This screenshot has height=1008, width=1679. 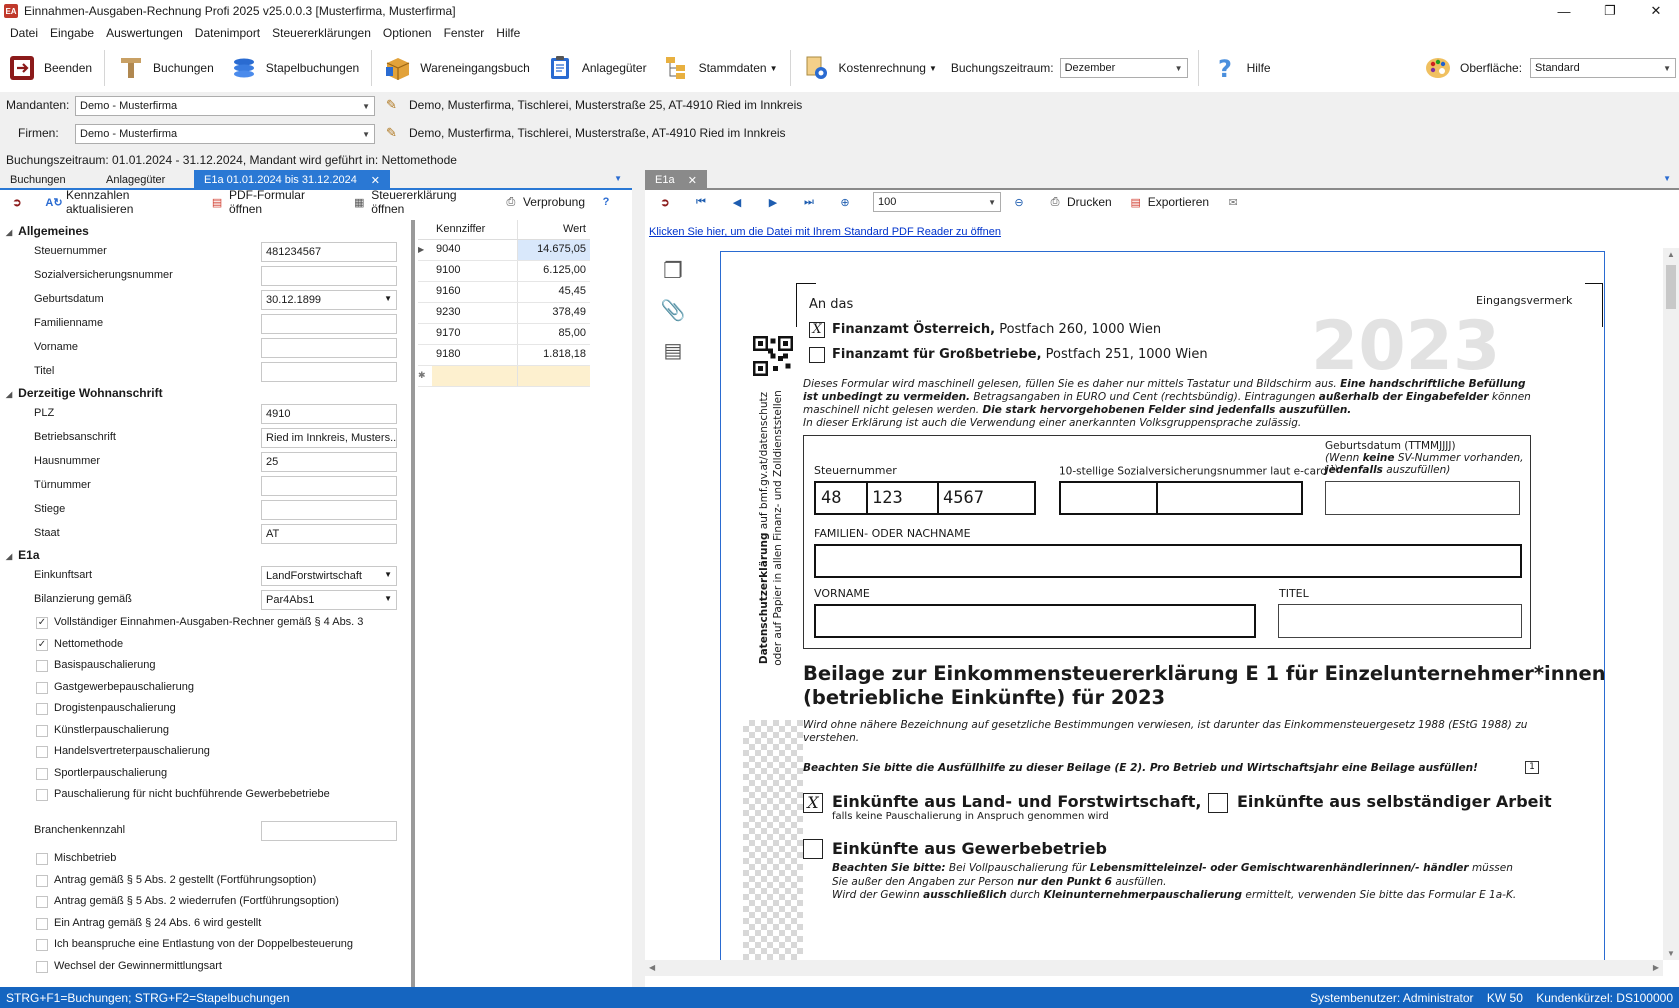 What do you see at coordinates (48, 180) in the screenshot?
I see `tab-buchungen: Buchungen` at bounding box center [48, 180].